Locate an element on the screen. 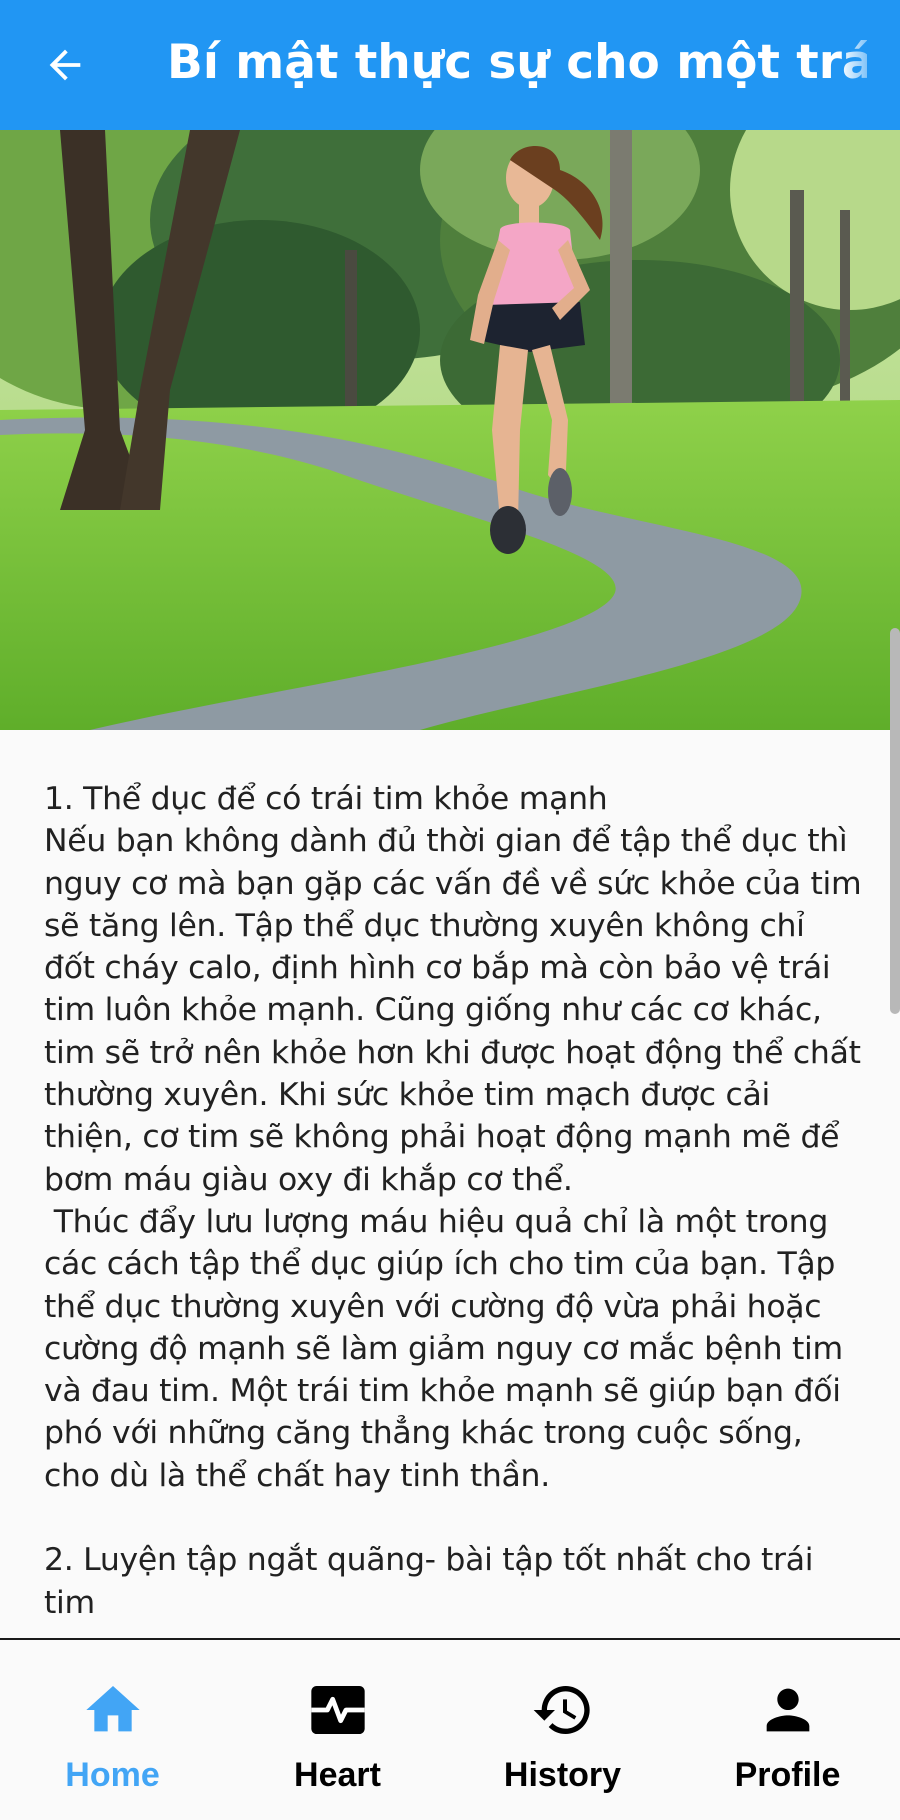  bottom-navigation: Home Heart History Profile is located at coordinates (450, 1729).